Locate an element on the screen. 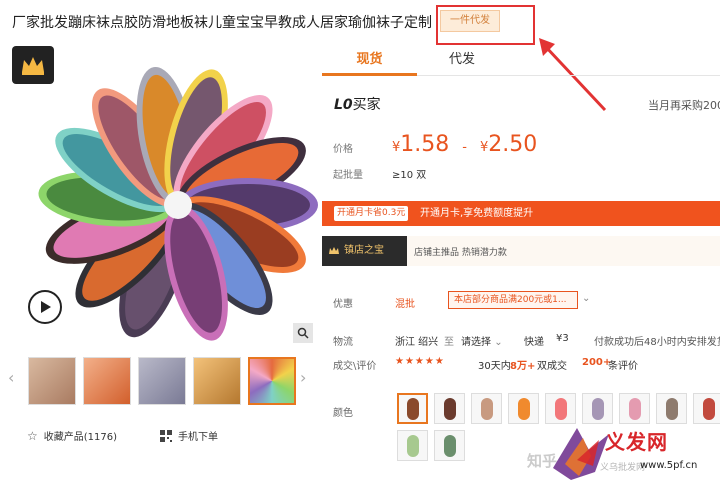 The image size is (720, 488). discount-label: 优惠 is located at coordinates (343, 304).